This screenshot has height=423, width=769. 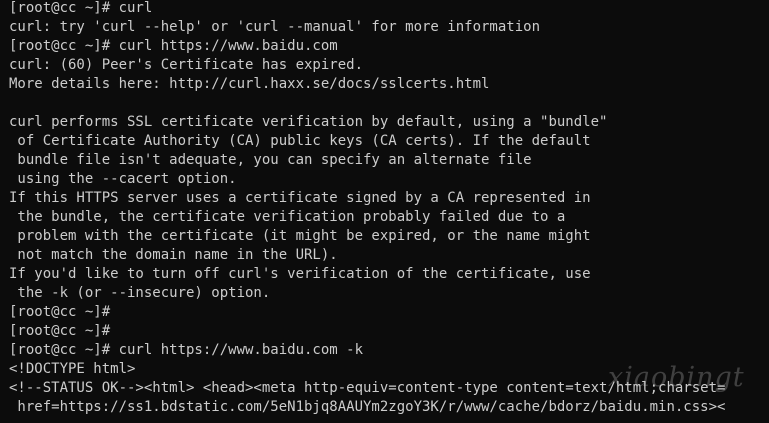 What do you see at coordinates (123, 179) in the screenshot?
I see `terminal-line: using the --cacert option.` at bounding box center [123, 179].